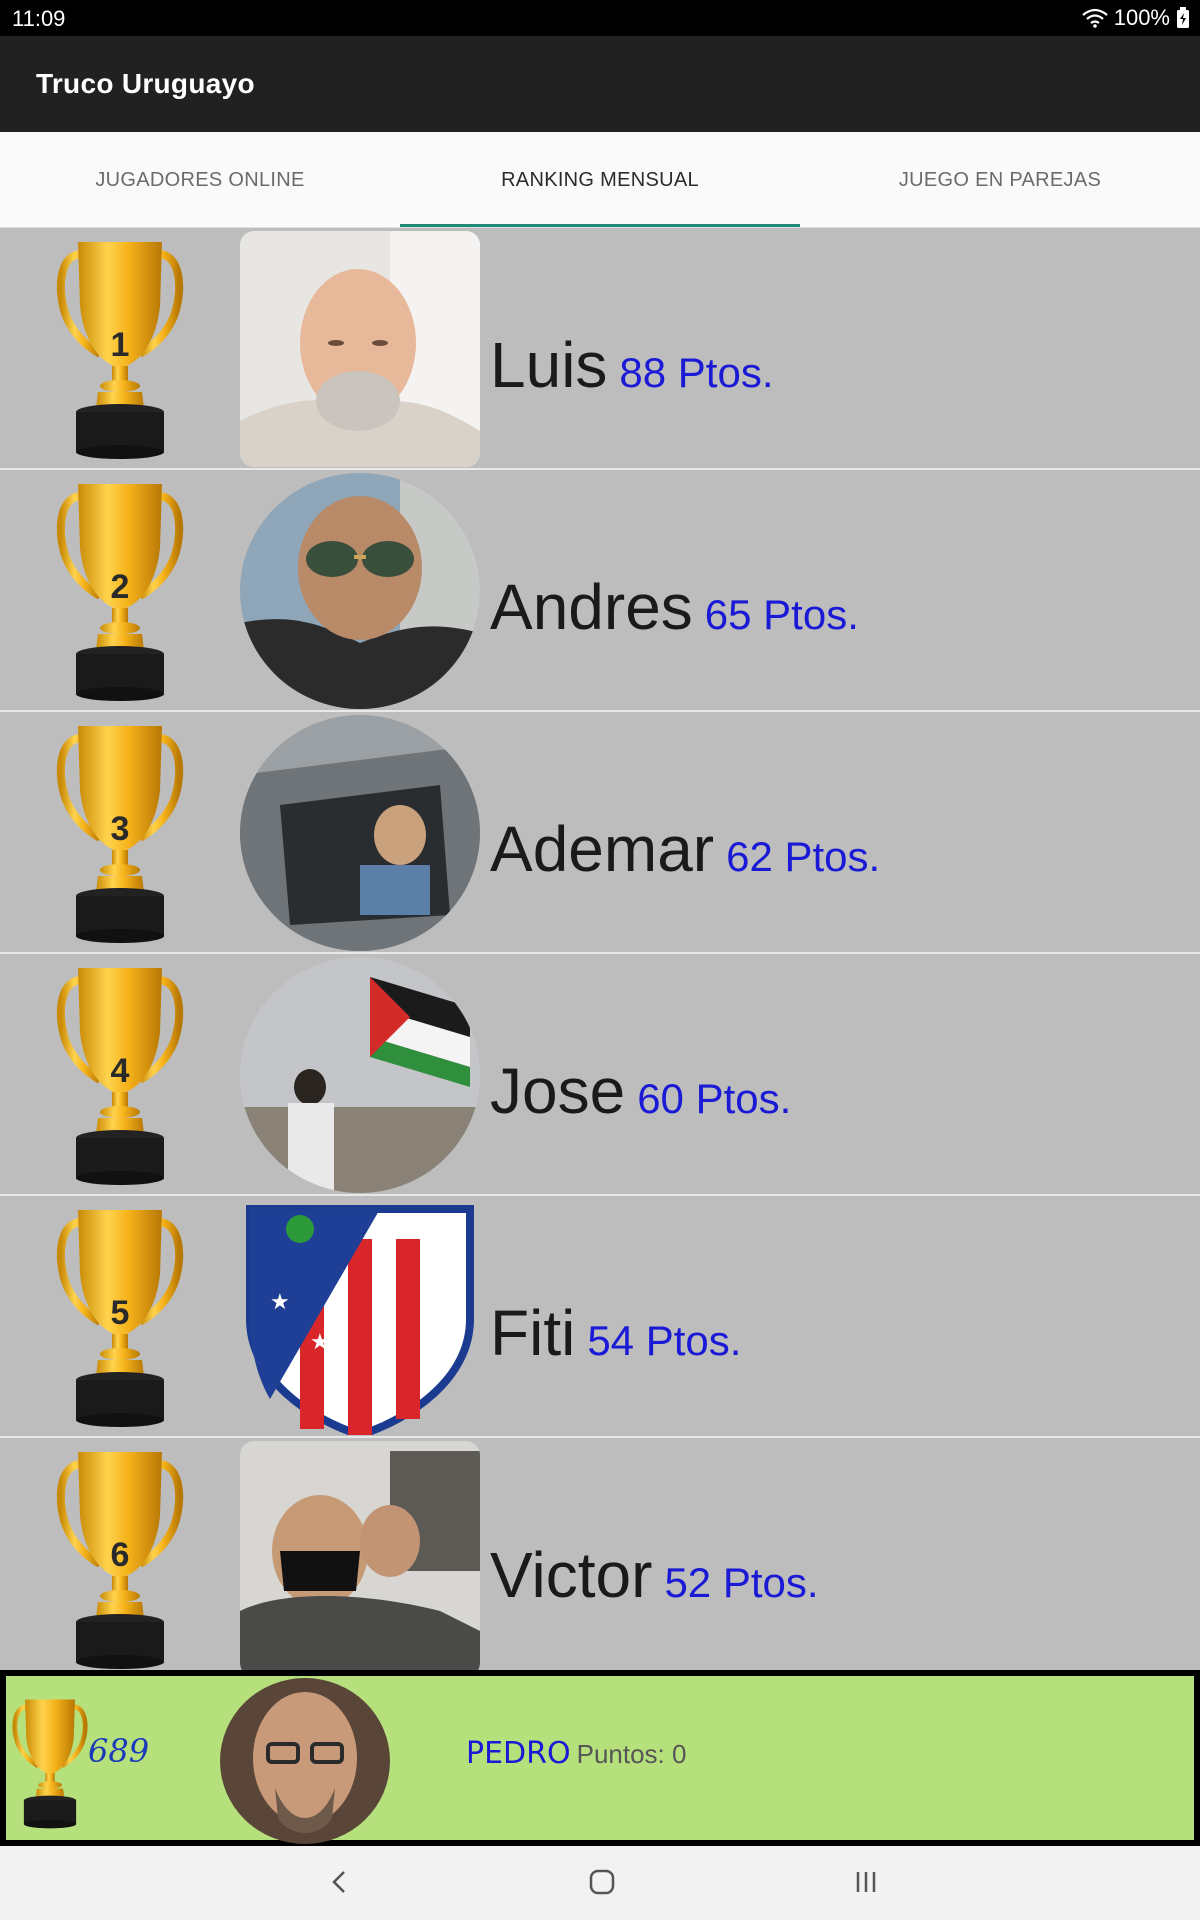 This screenshot has width=1200, height=1920. I want to click on player-name: Jose, so click(558, 1091).